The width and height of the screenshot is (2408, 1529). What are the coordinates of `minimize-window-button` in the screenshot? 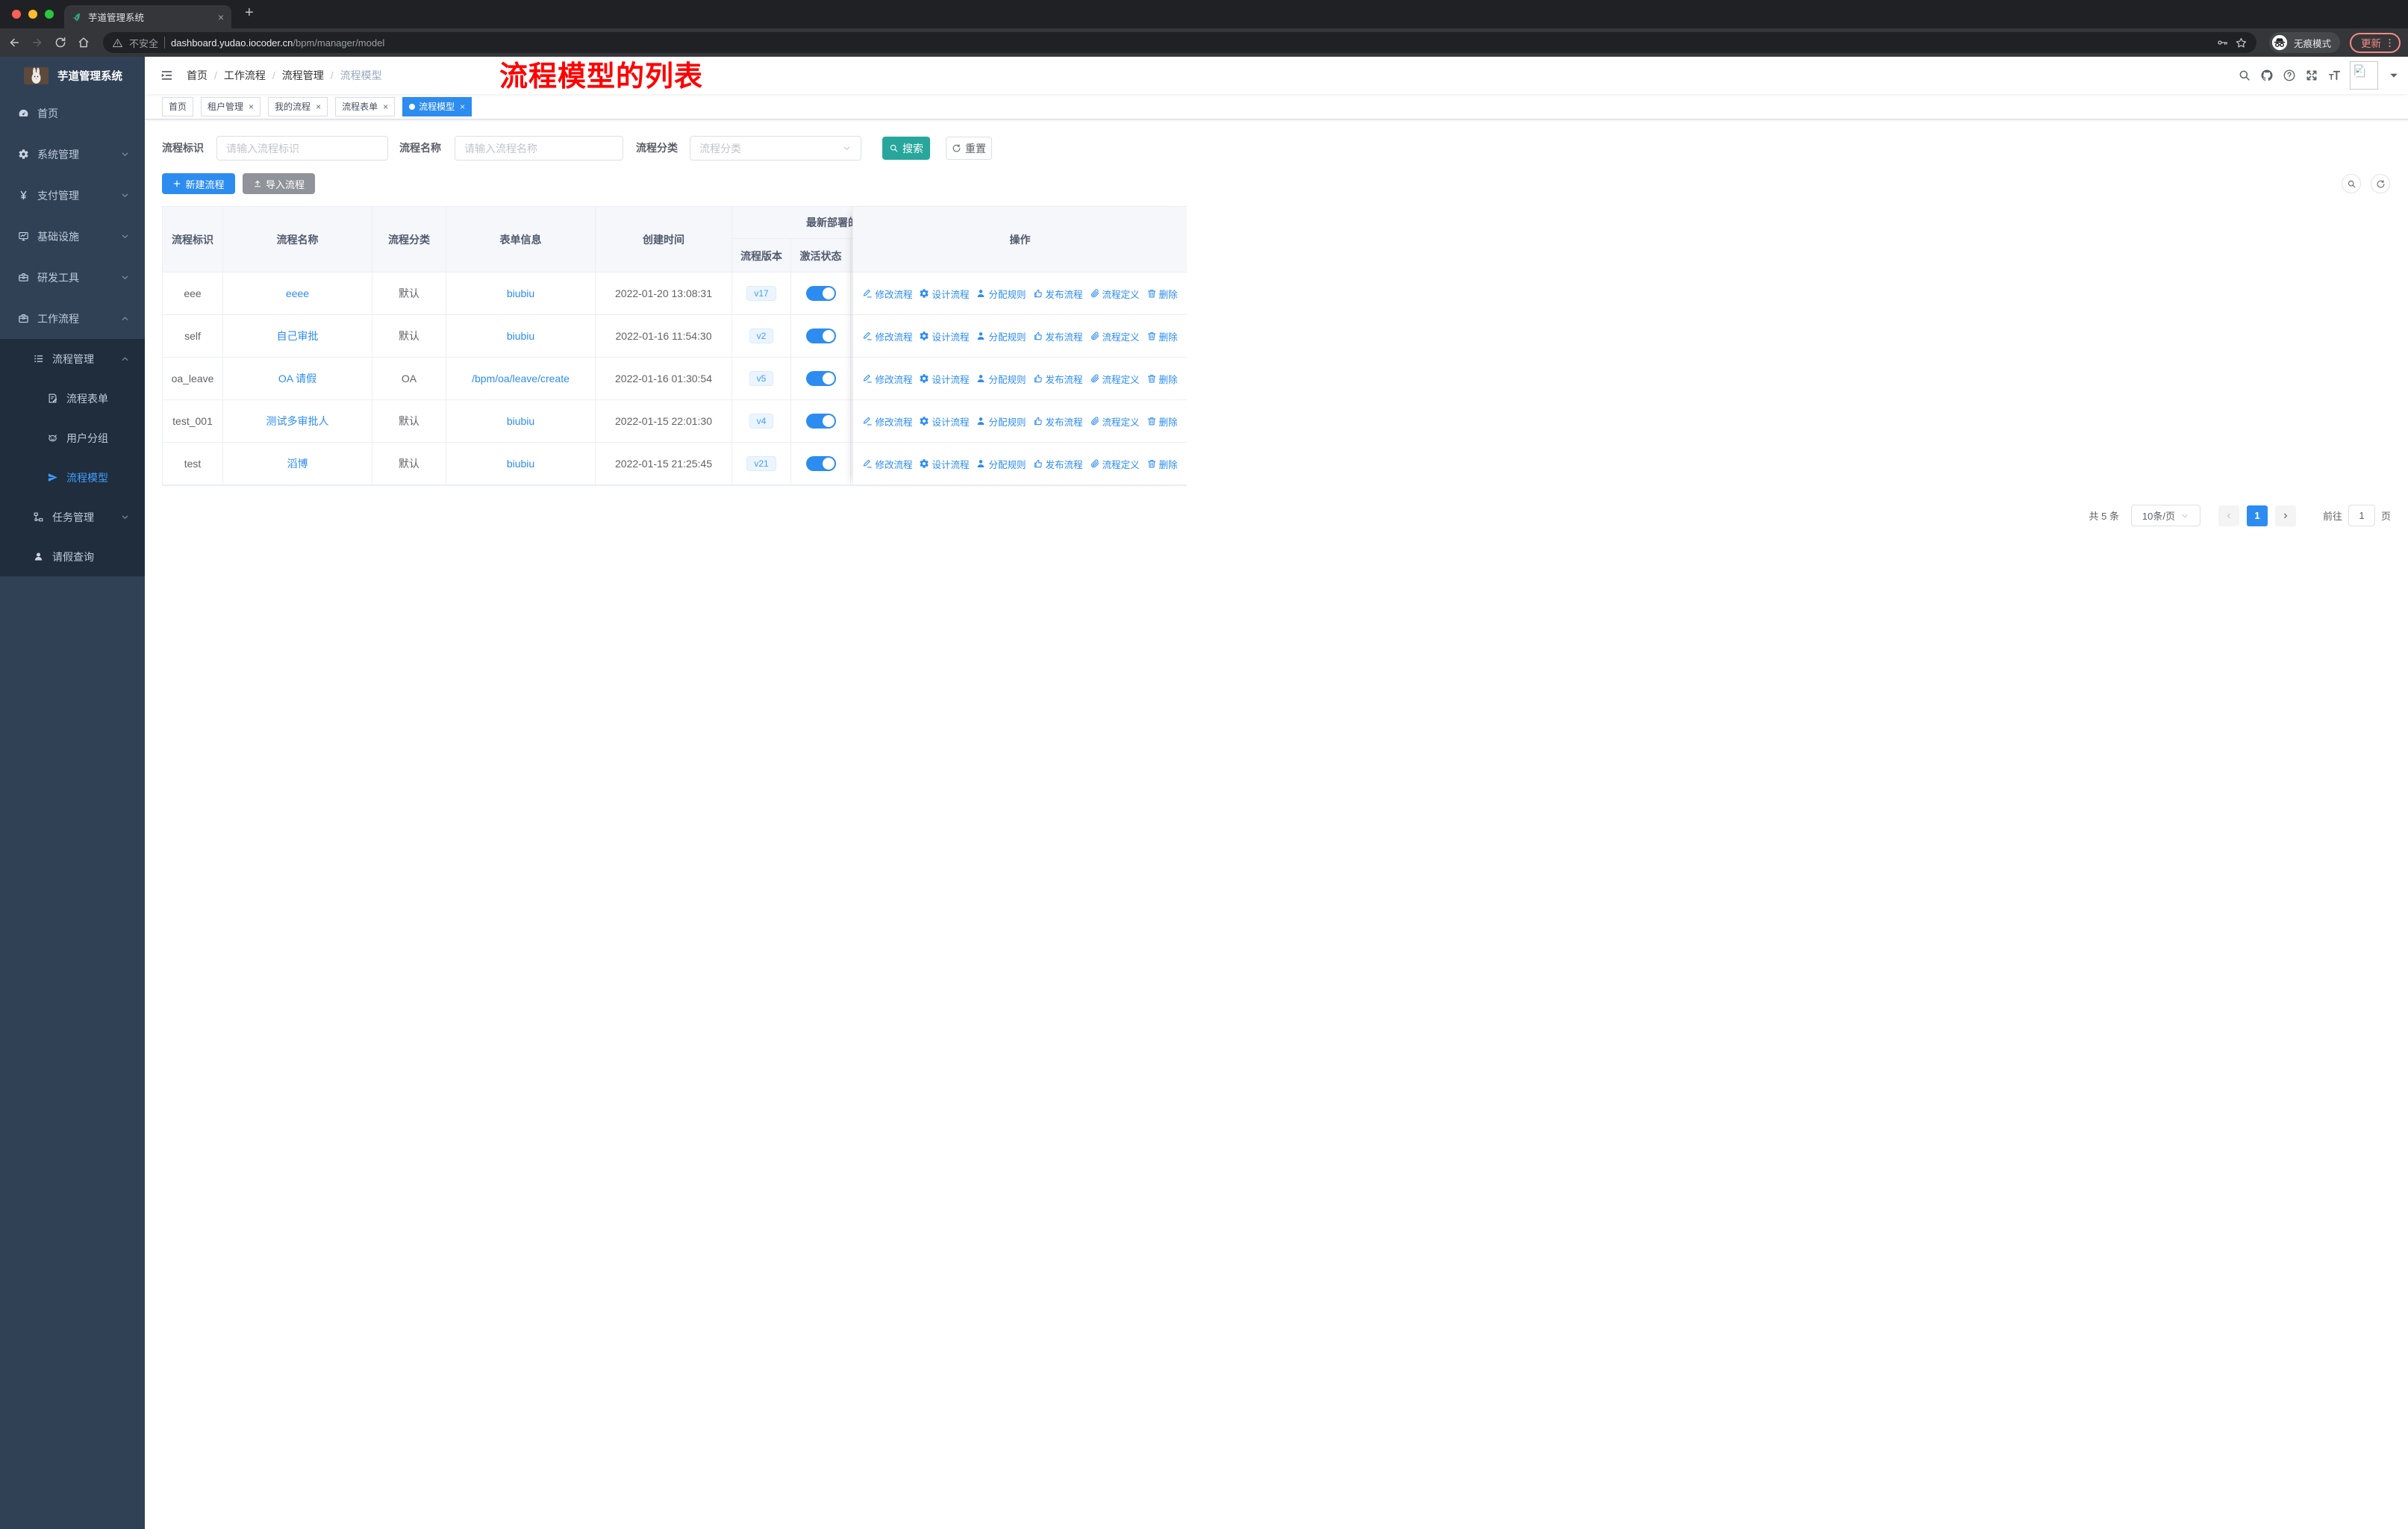 It's located at (32, 15).